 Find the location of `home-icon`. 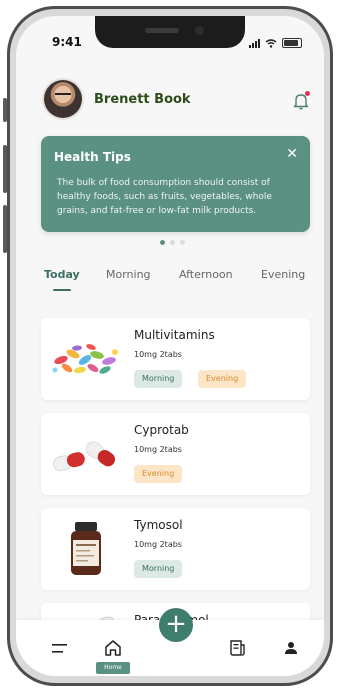

home-icon is located at coordinates (113, 648).